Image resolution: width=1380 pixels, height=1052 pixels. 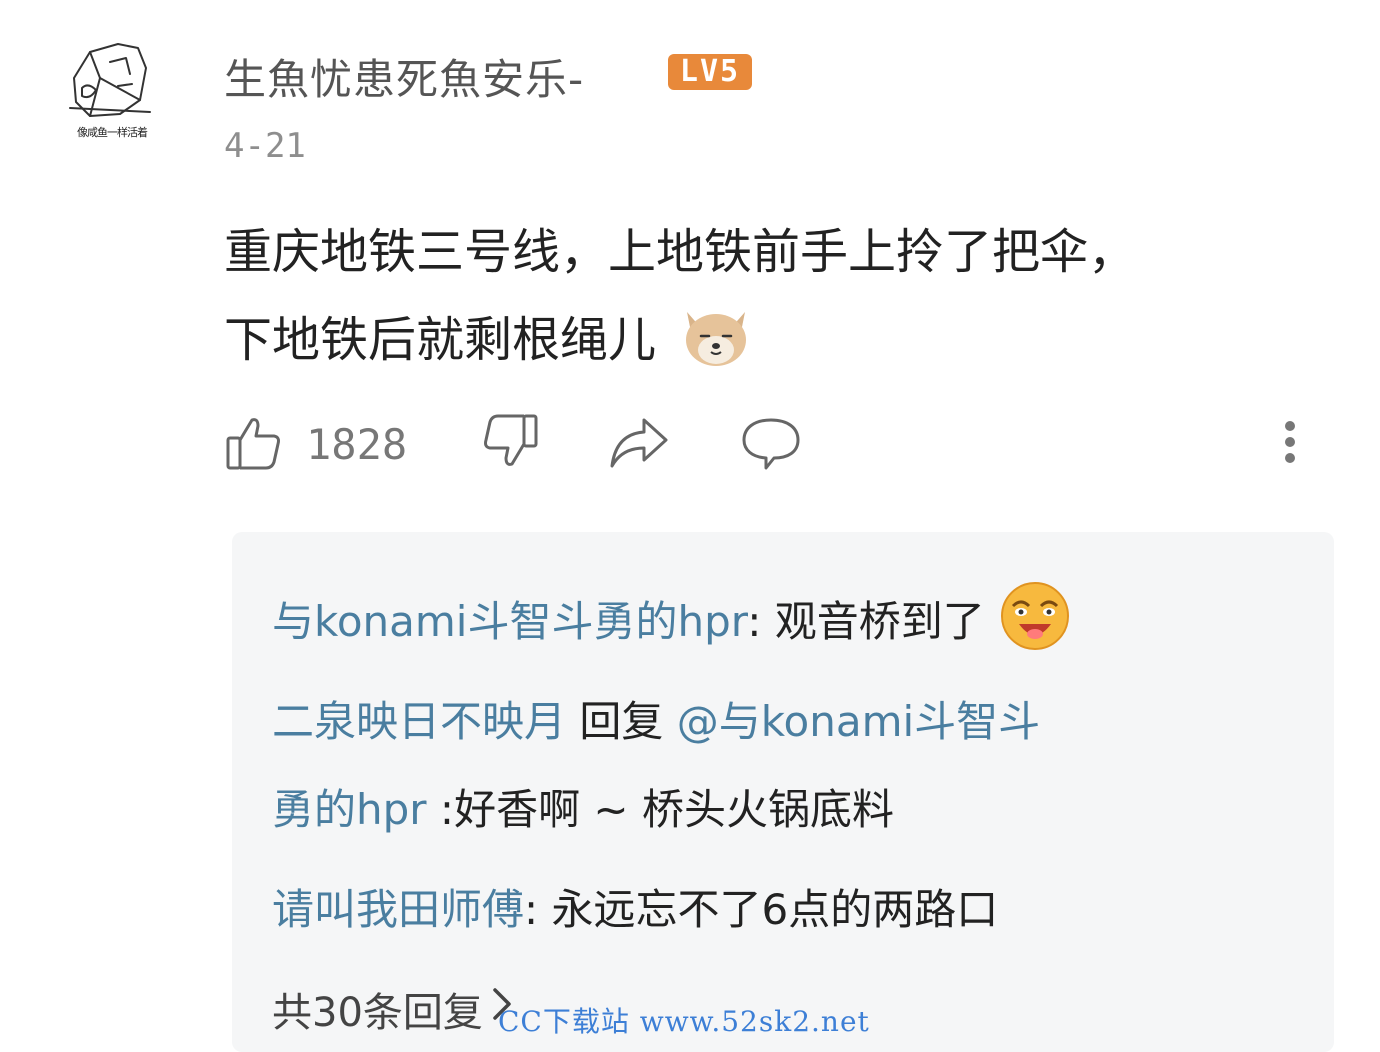 I want to click on reply-nickname: 二泉映日不映月, so click(x=419, y=721).